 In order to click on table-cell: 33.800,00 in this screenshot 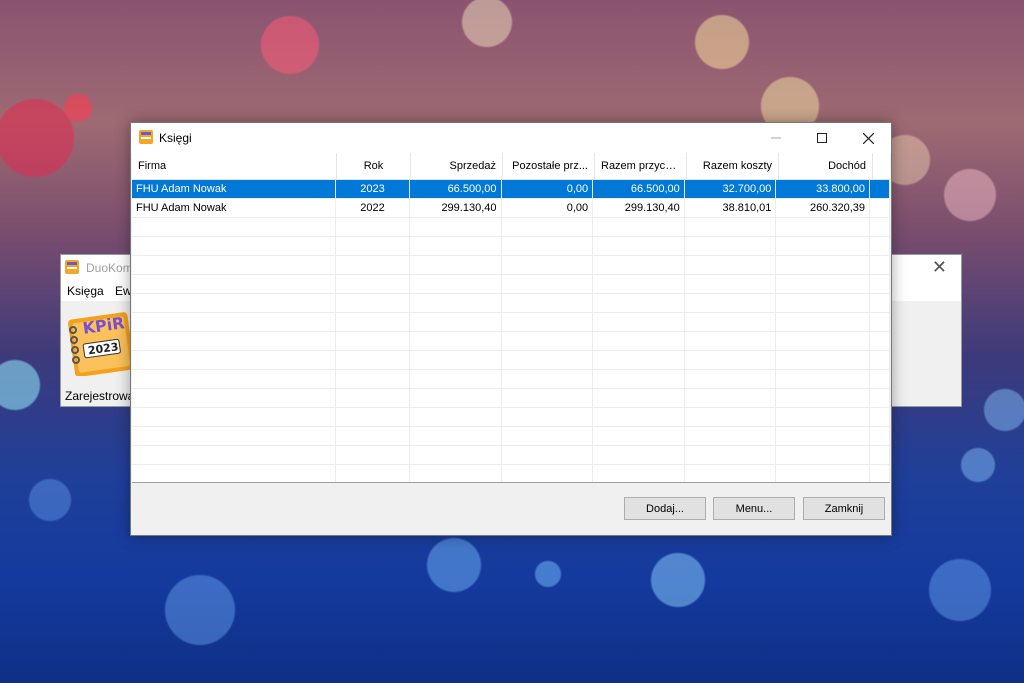, I will do `click(823, 189)`.